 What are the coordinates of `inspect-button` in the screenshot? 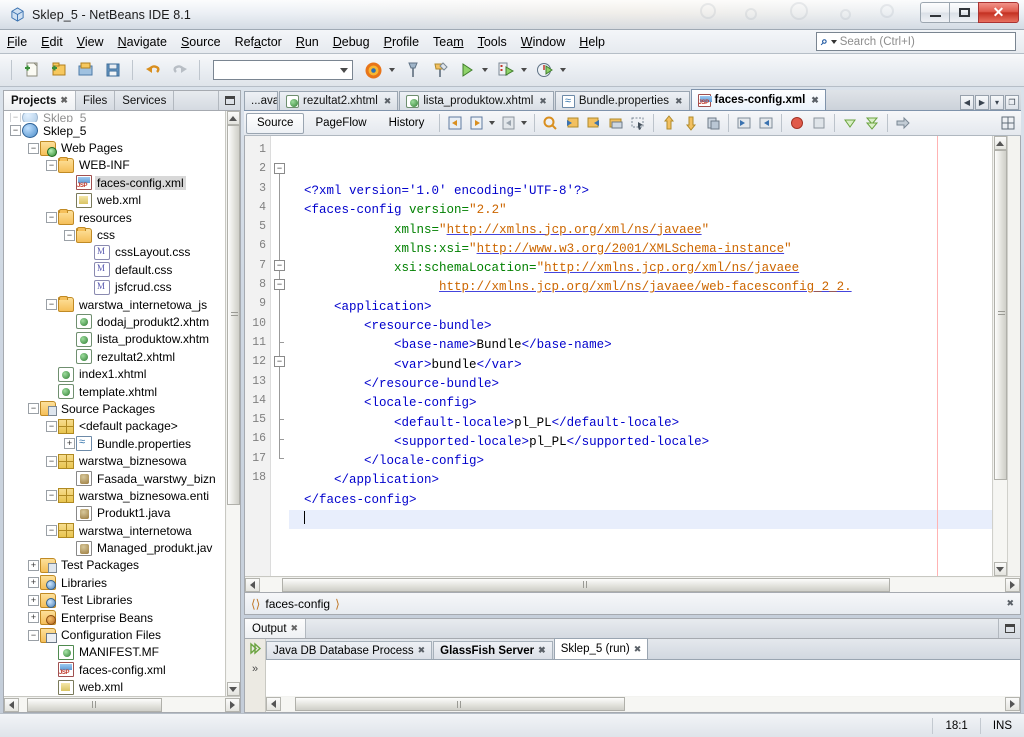 It's located at (903, 123).